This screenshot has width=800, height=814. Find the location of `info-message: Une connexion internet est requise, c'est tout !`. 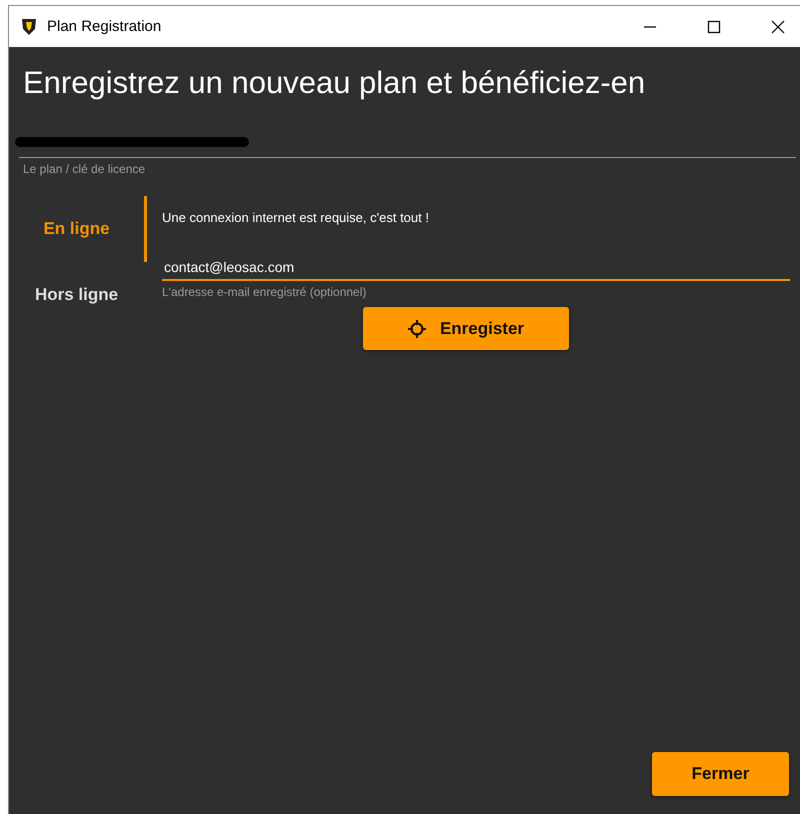

info-message: Une connexion internet est requise, c'est tout ! is located at coordinates (296, 217).